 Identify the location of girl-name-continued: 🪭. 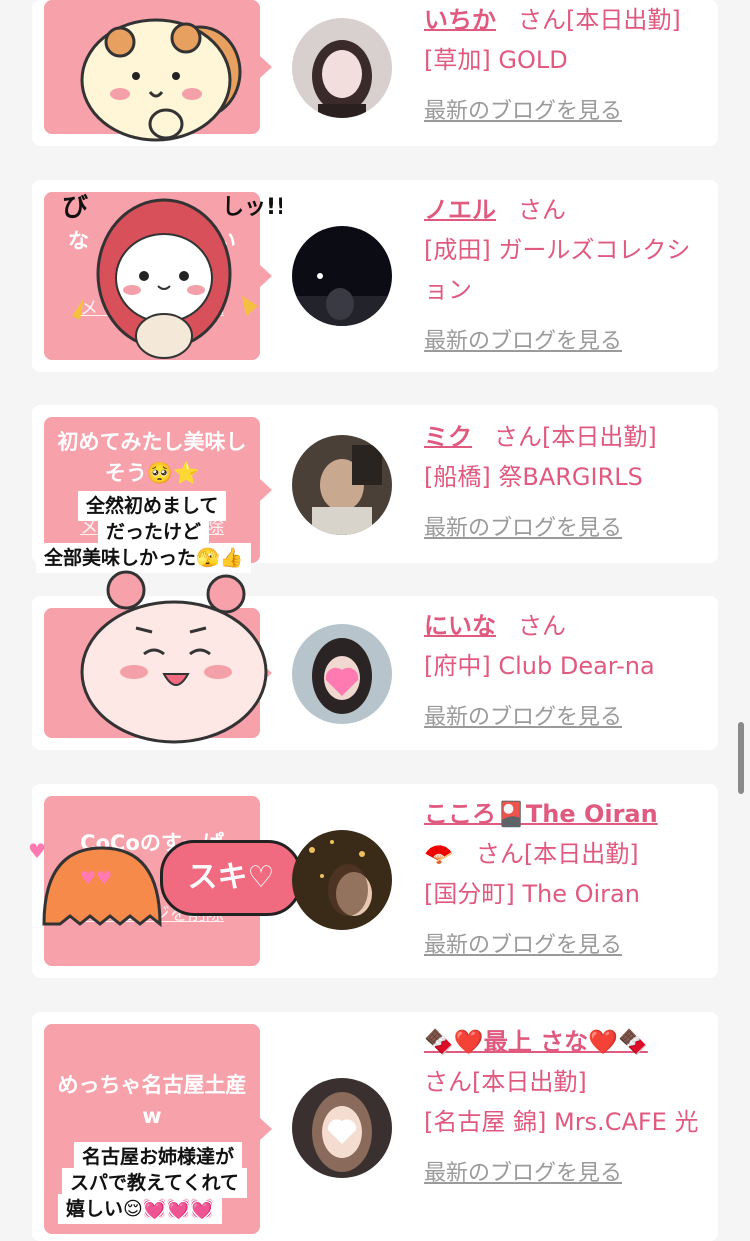
(439, 854).